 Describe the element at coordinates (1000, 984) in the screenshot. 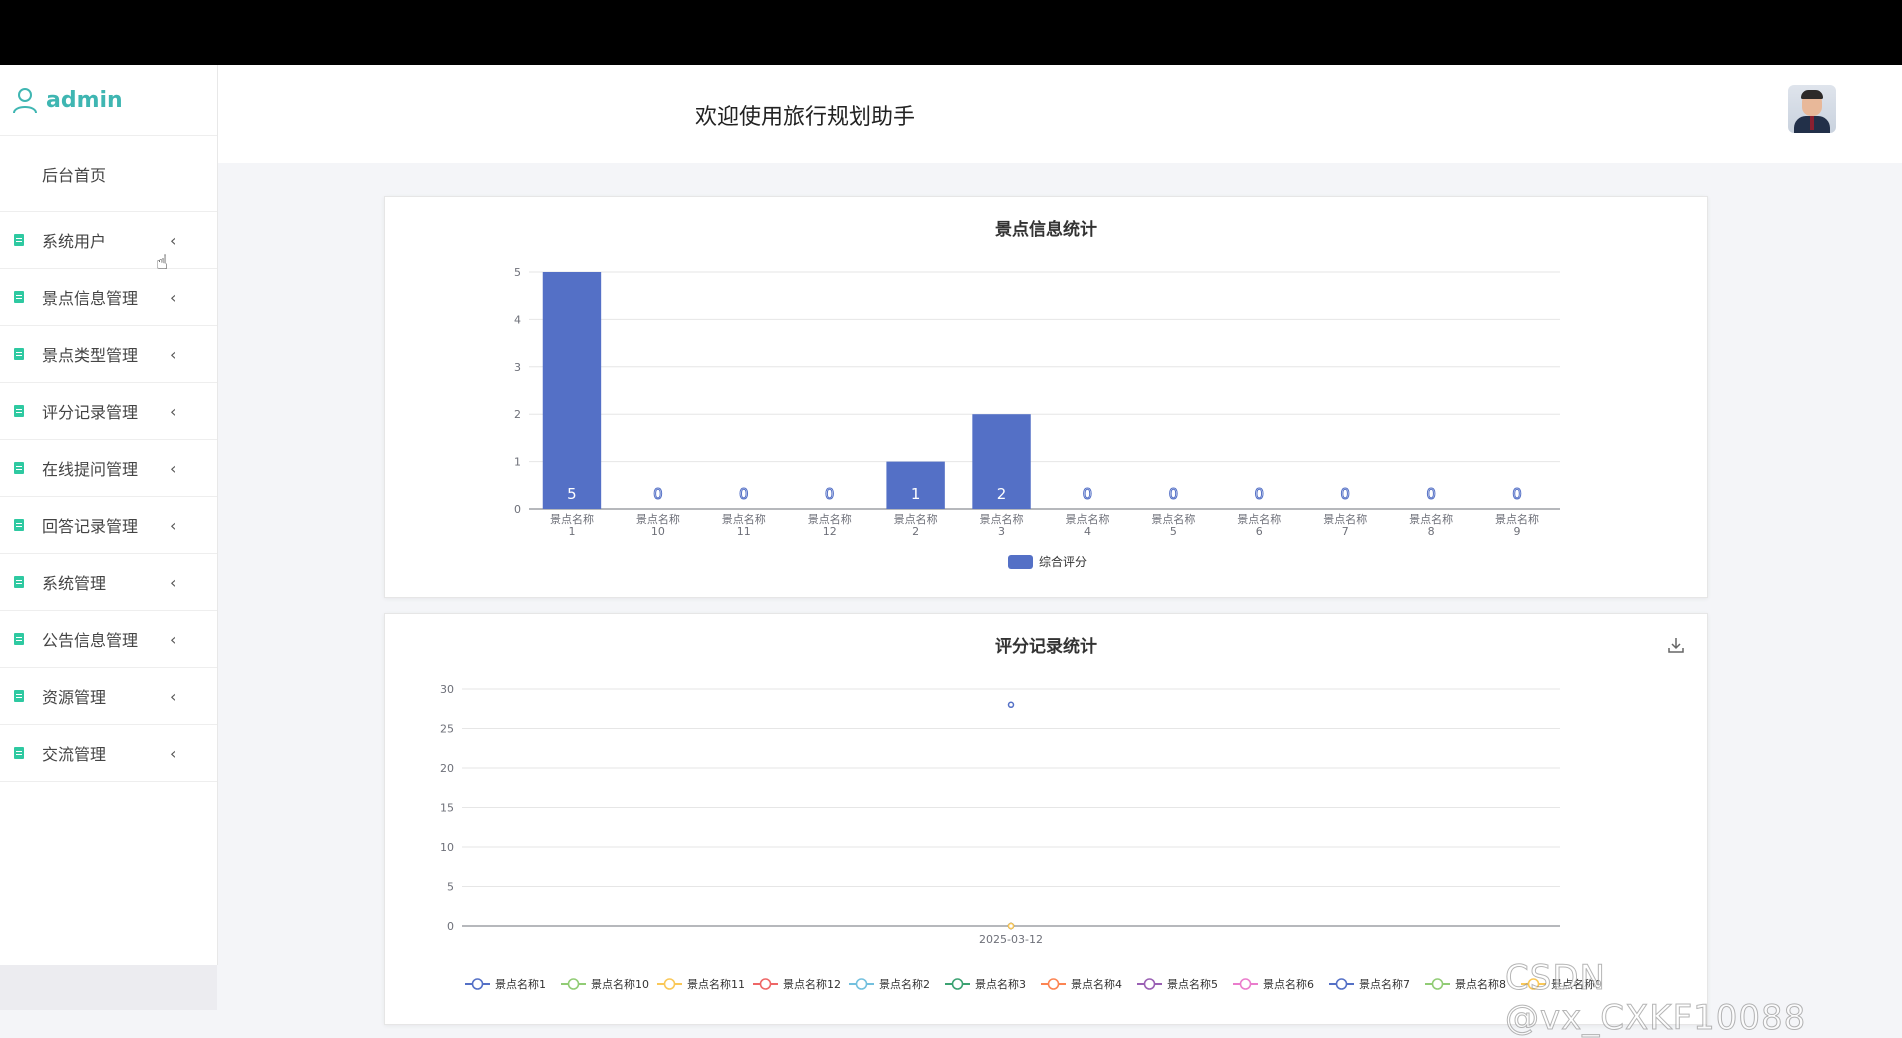

I see `legend-label: 景点名称3` at that location.